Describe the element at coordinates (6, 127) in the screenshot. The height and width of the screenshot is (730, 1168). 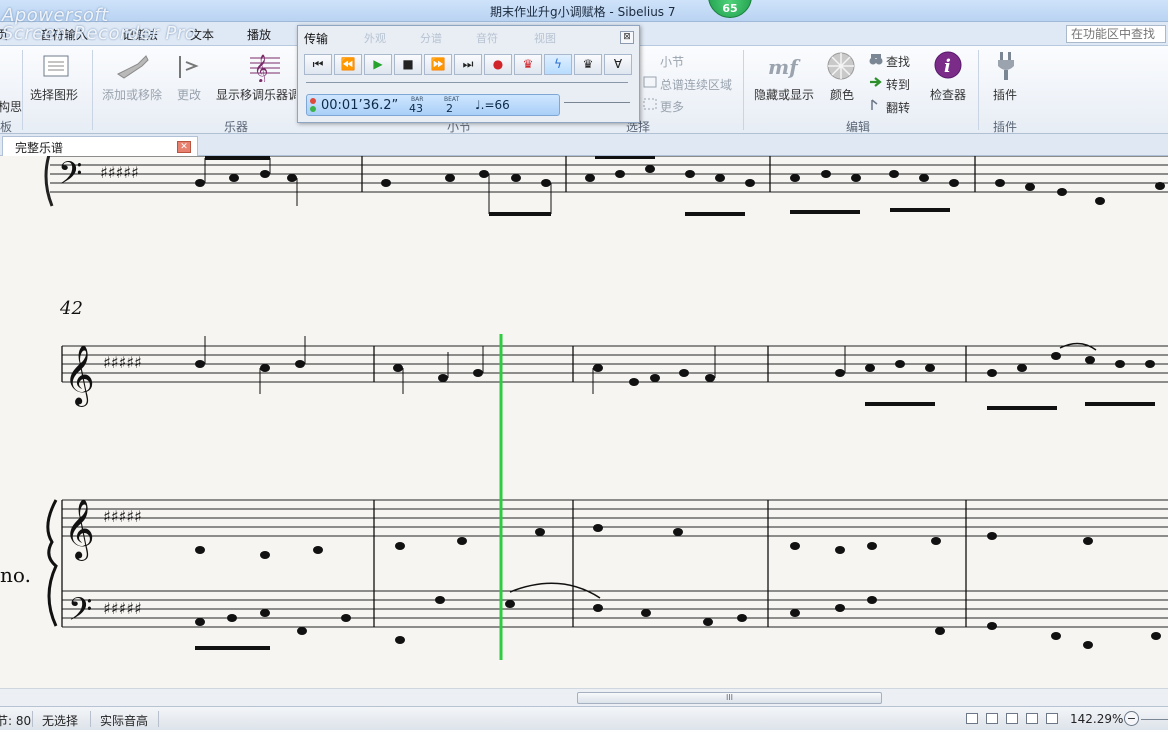
I see `group-panels: 板` at that location.